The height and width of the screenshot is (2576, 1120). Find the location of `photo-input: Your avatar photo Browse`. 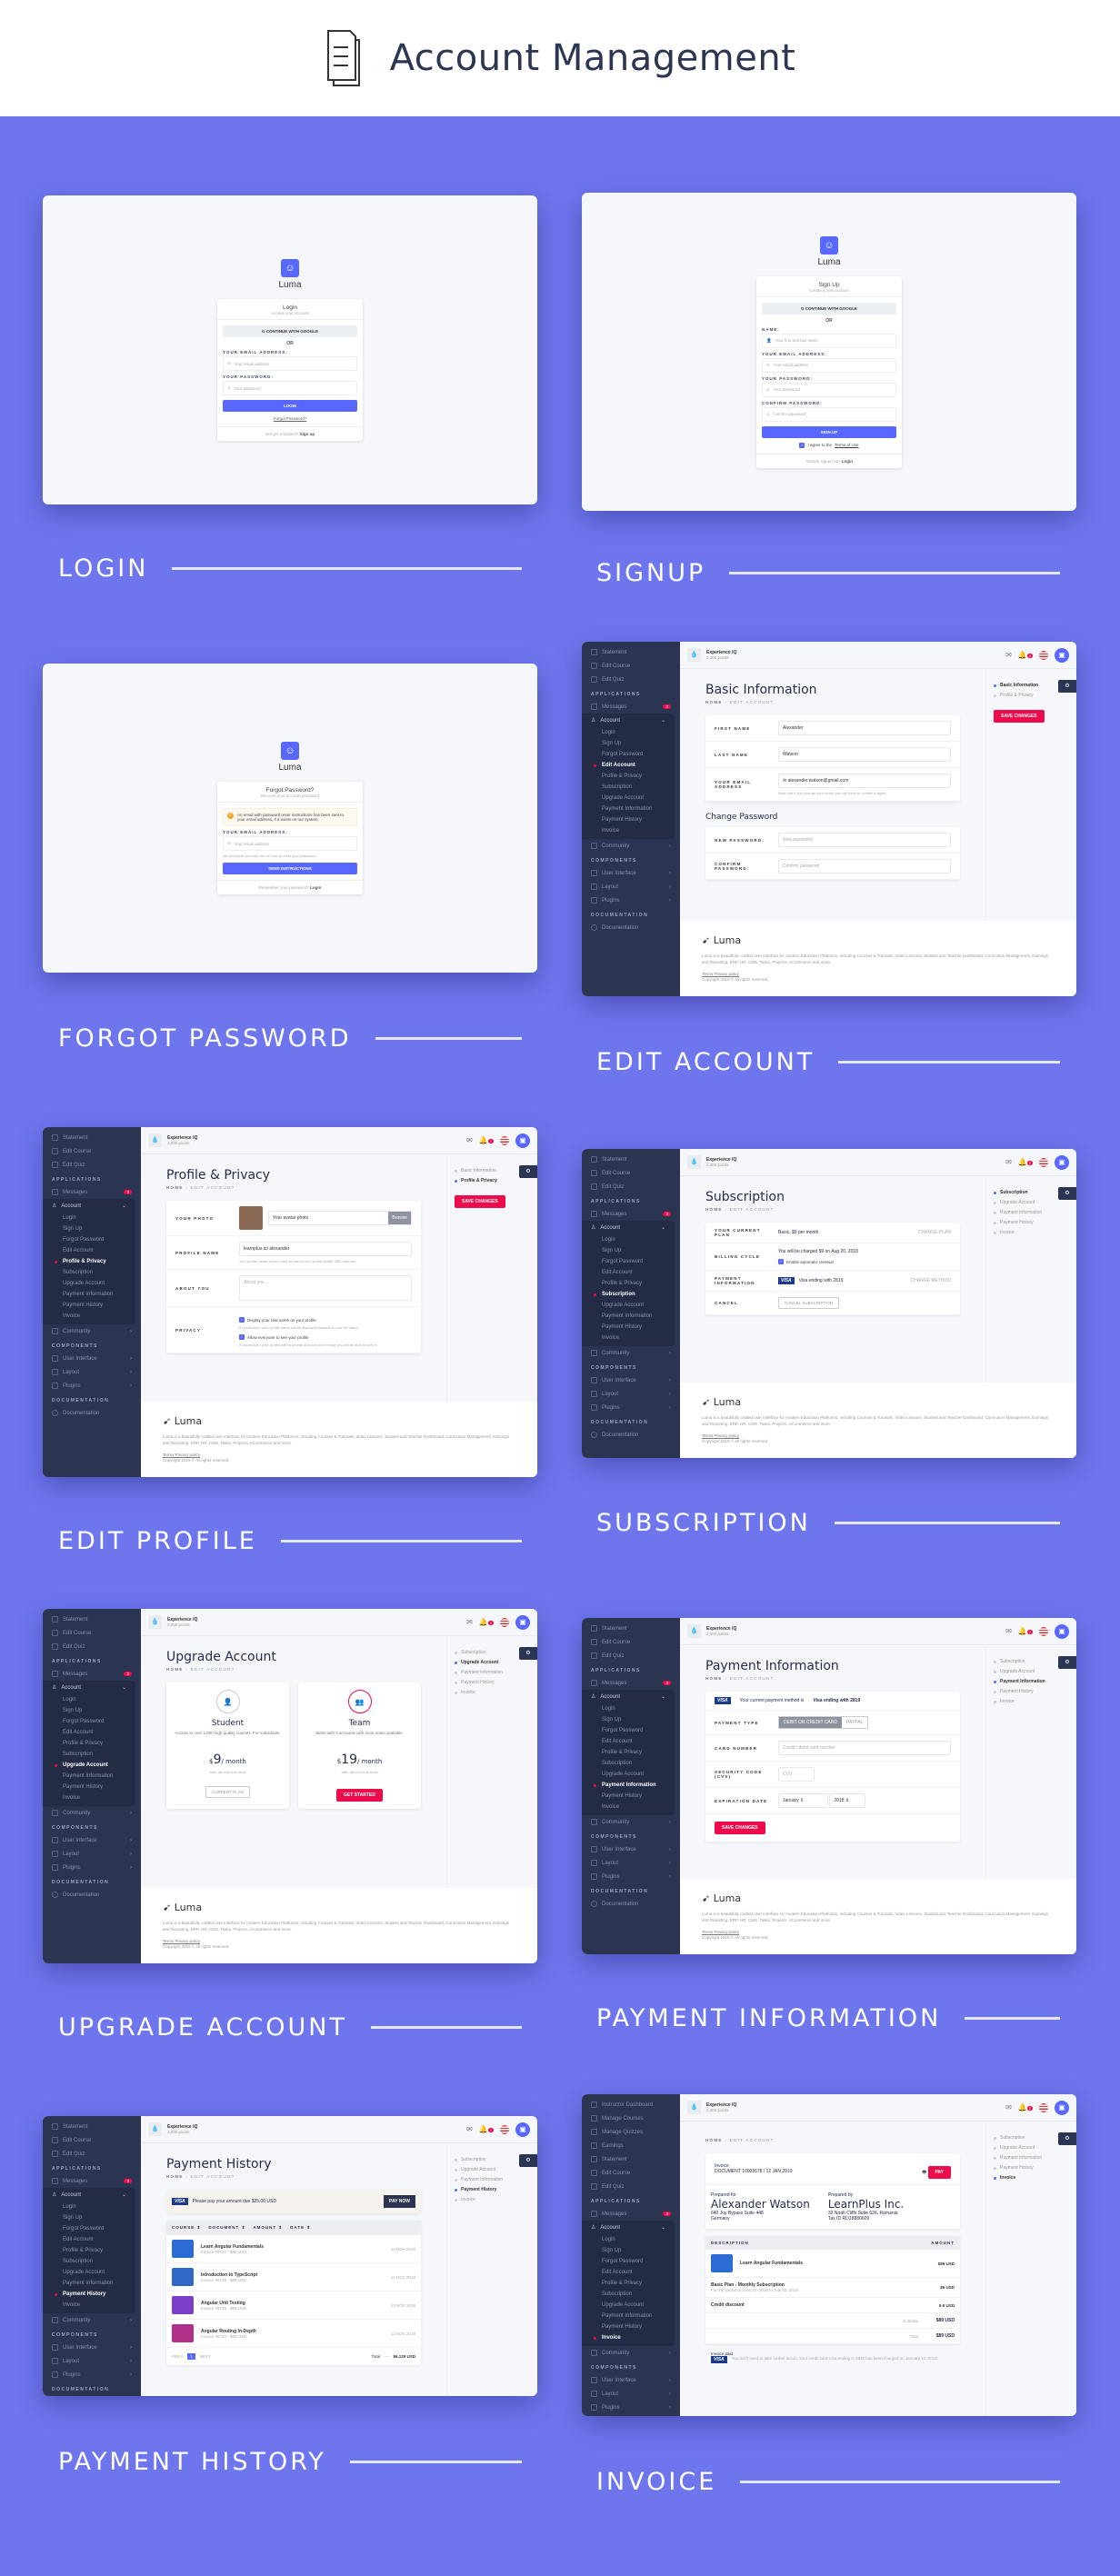

photo-input: Your avatar photo Browse is located at coordinates (340, 1218).